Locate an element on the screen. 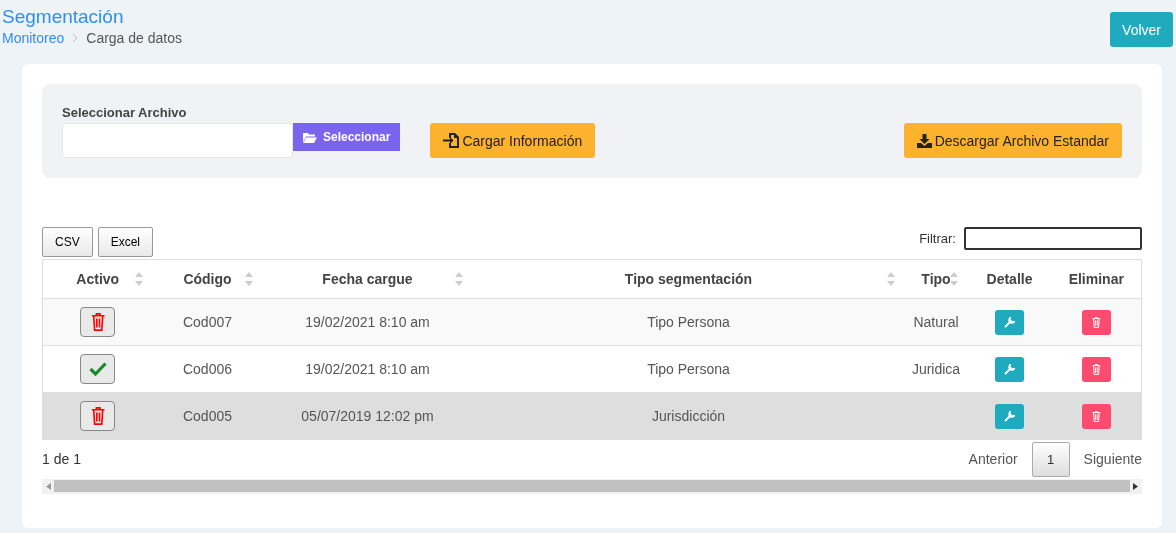  column-header: Tipo is located at coordinates (936, 279).